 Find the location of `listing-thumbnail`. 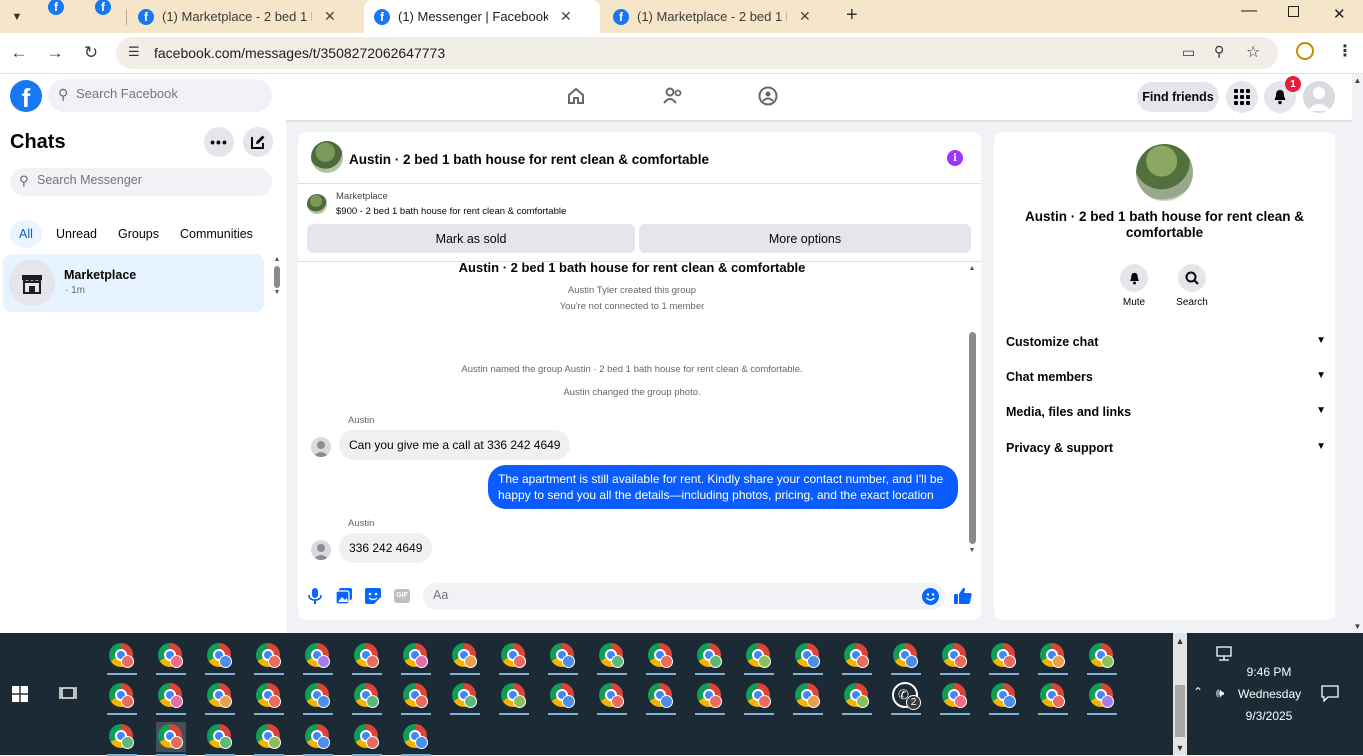

listing-thumbnail is located at coordinates (317, 204).